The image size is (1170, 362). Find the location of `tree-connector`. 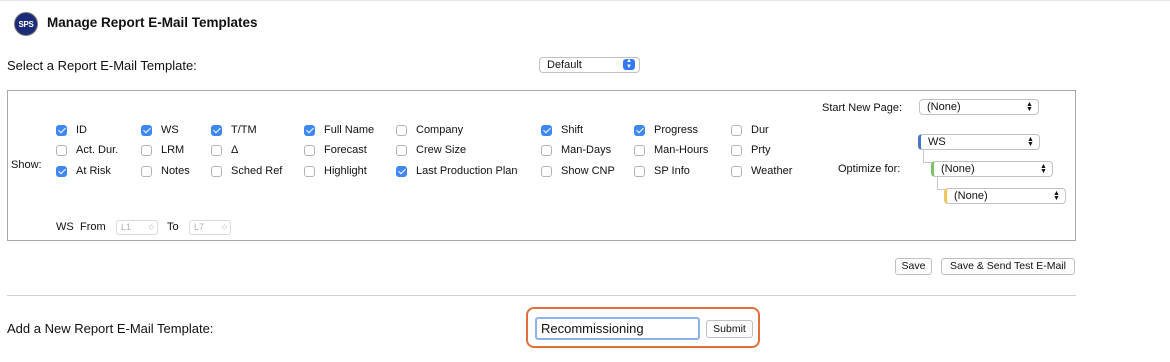

tree-connector is located at coordinates (927, 156).